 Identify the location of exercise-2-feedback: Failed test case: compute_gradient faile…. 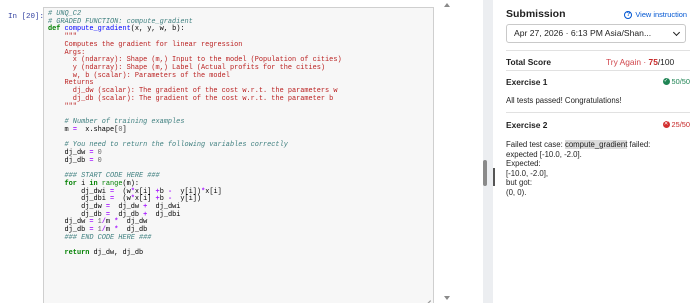
(578, 169).